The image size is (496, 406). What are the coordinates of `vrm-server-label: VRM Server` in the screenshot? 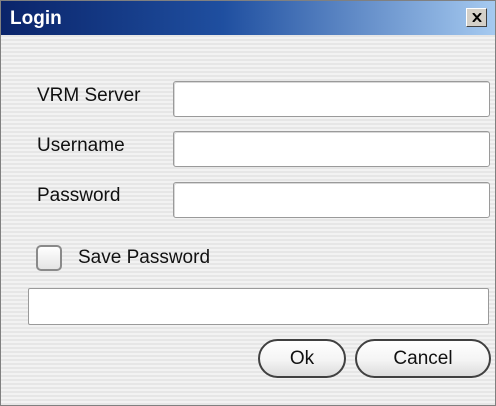 It's located at (89, 95).